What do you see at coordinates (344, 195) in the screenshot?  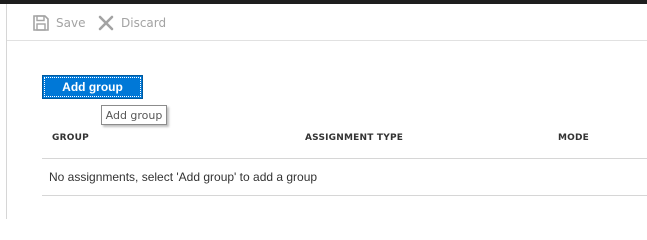 I see `table-row-divider` at bounding box center [344, 195].